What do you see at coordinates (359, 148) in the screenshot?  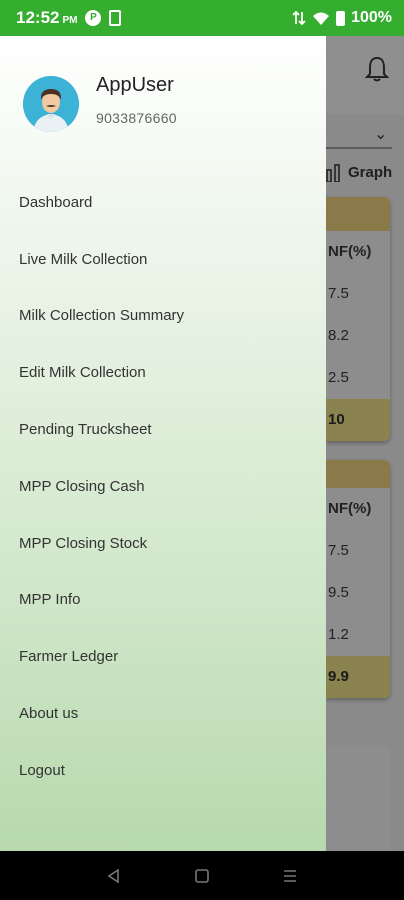 I see `dropdown-underline` at bounding box center [359, 148].